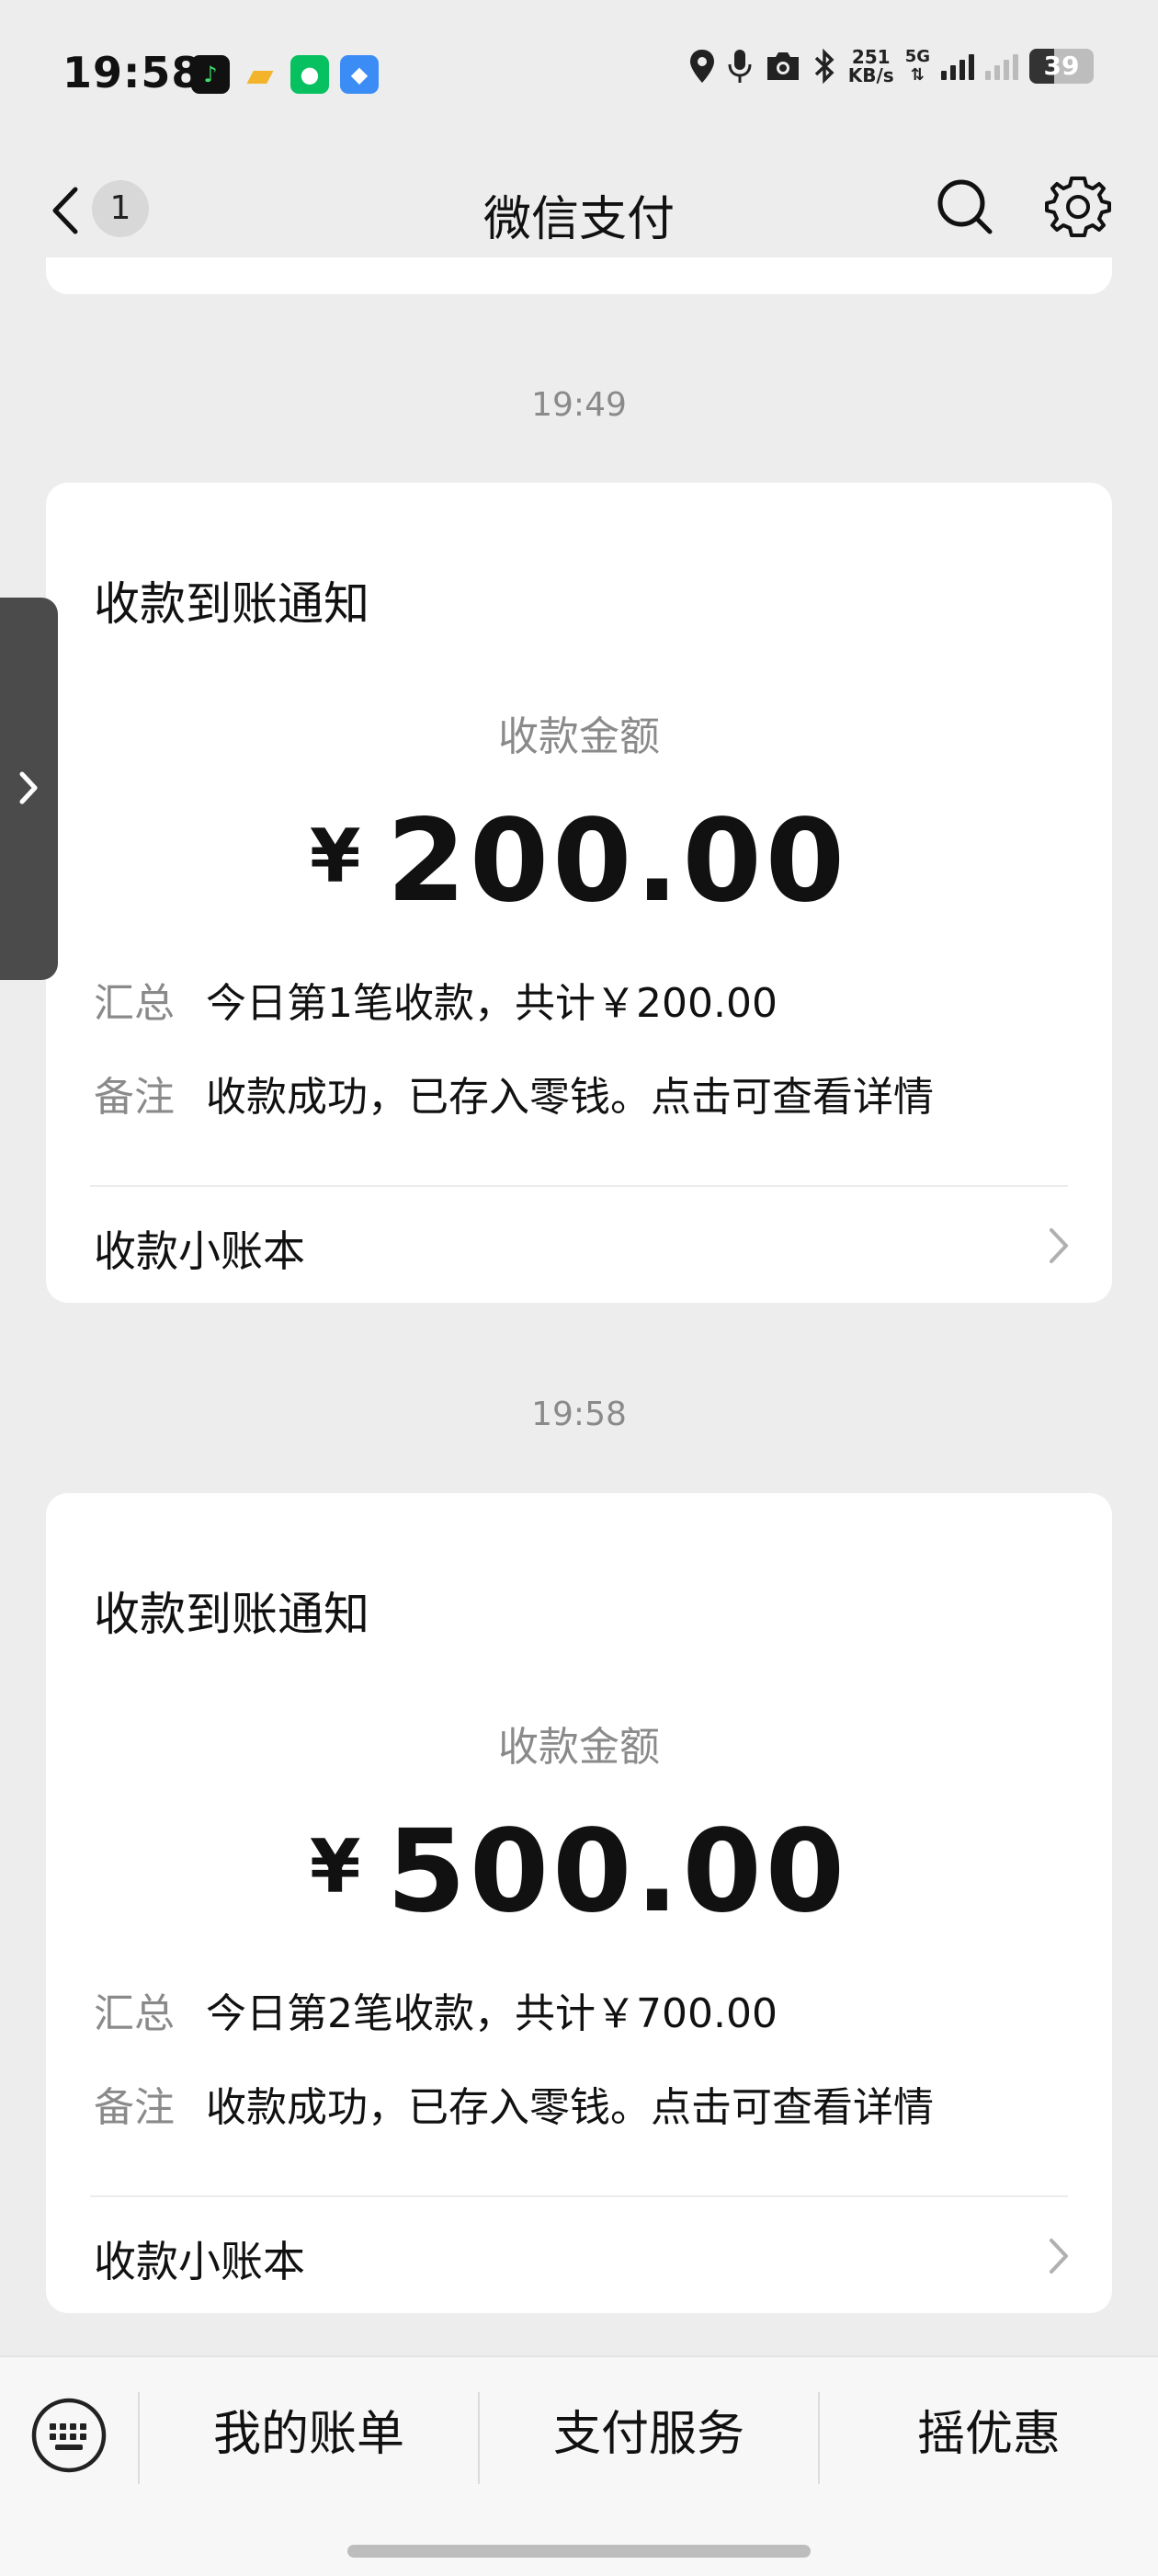 The width and height of the screenshot is (1158, 2576). What do you see at coordinates (965, 207) in the screenshot?
I see `search-icon` at bounding box center [965, 207].